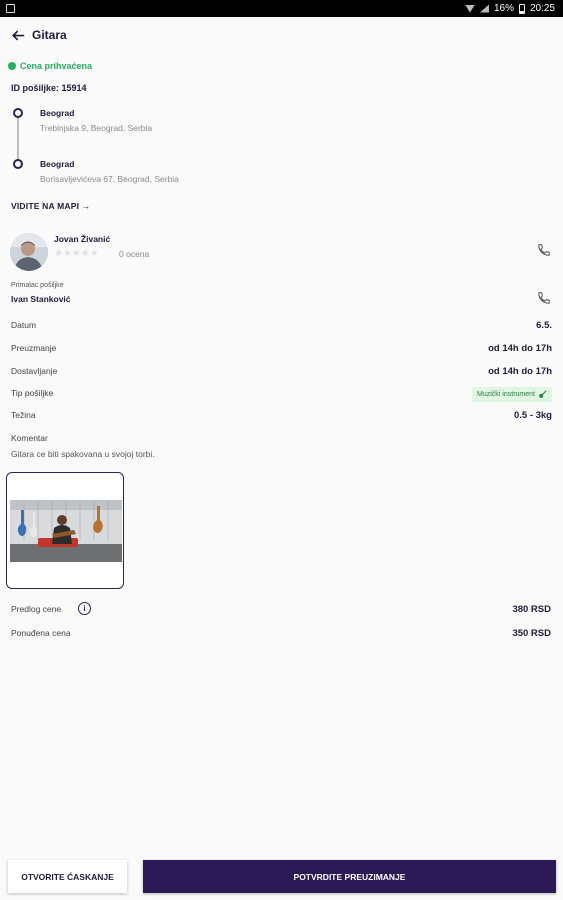  I want to click on call-driver-button, so click(544, 250).